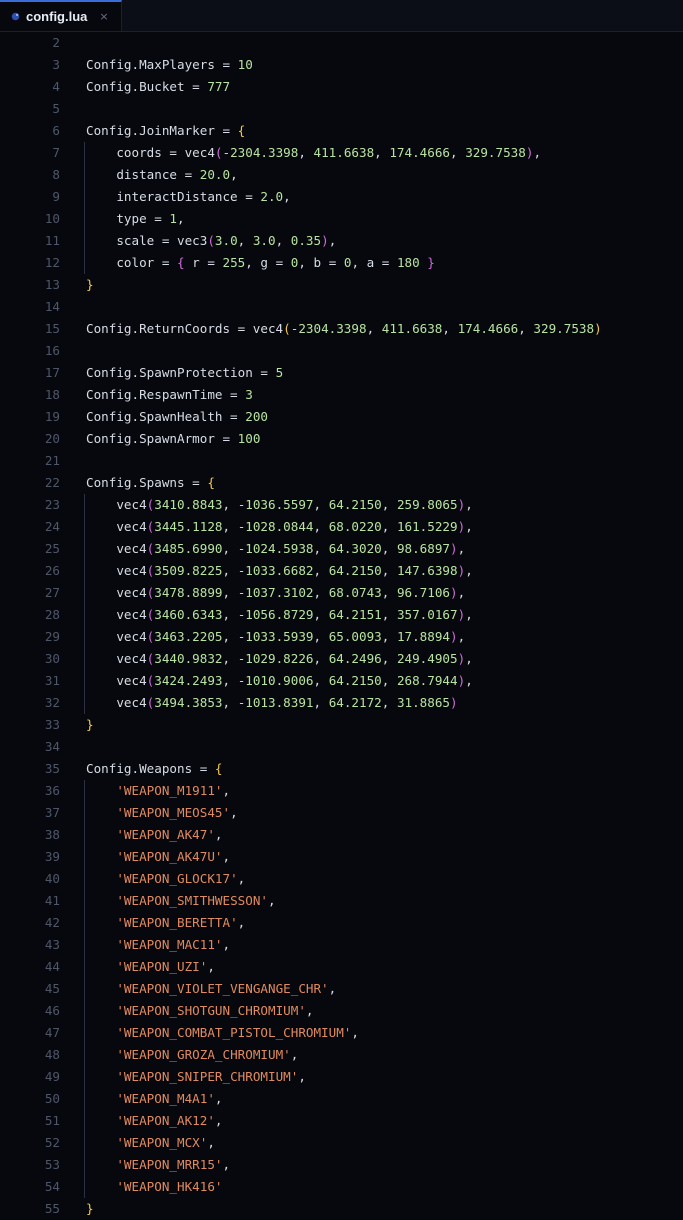 The image size is (683, 1220). Describe the element at coordinates (275, 636) in the screenshot. I see `code-token: -1033.5939` at that location.